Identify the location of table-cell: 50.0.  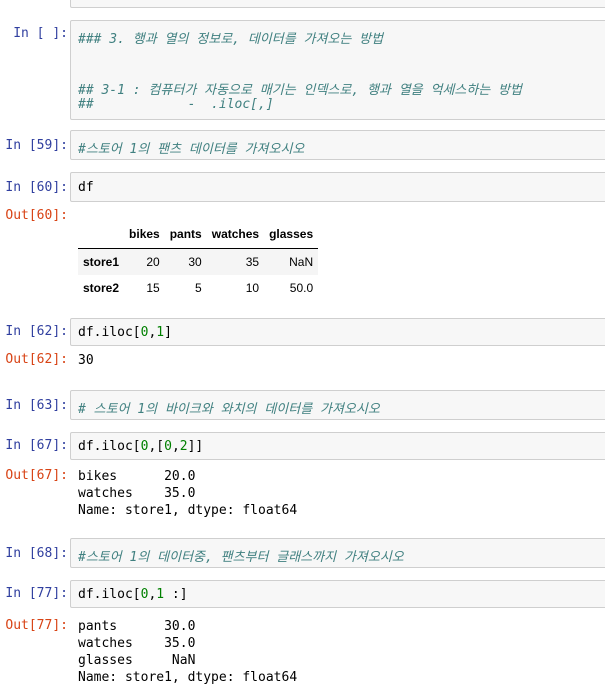
(301, 288).